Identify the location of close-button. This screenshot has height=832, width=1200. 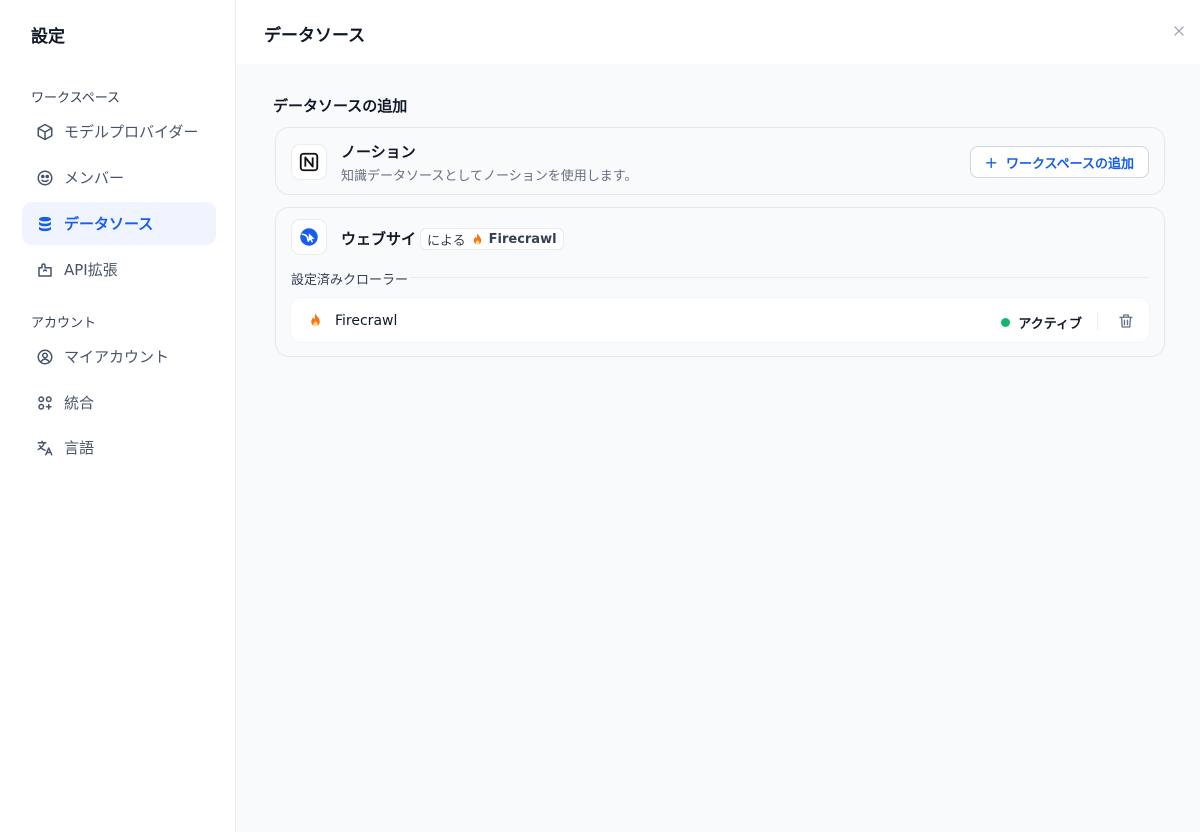
(1179, 31).